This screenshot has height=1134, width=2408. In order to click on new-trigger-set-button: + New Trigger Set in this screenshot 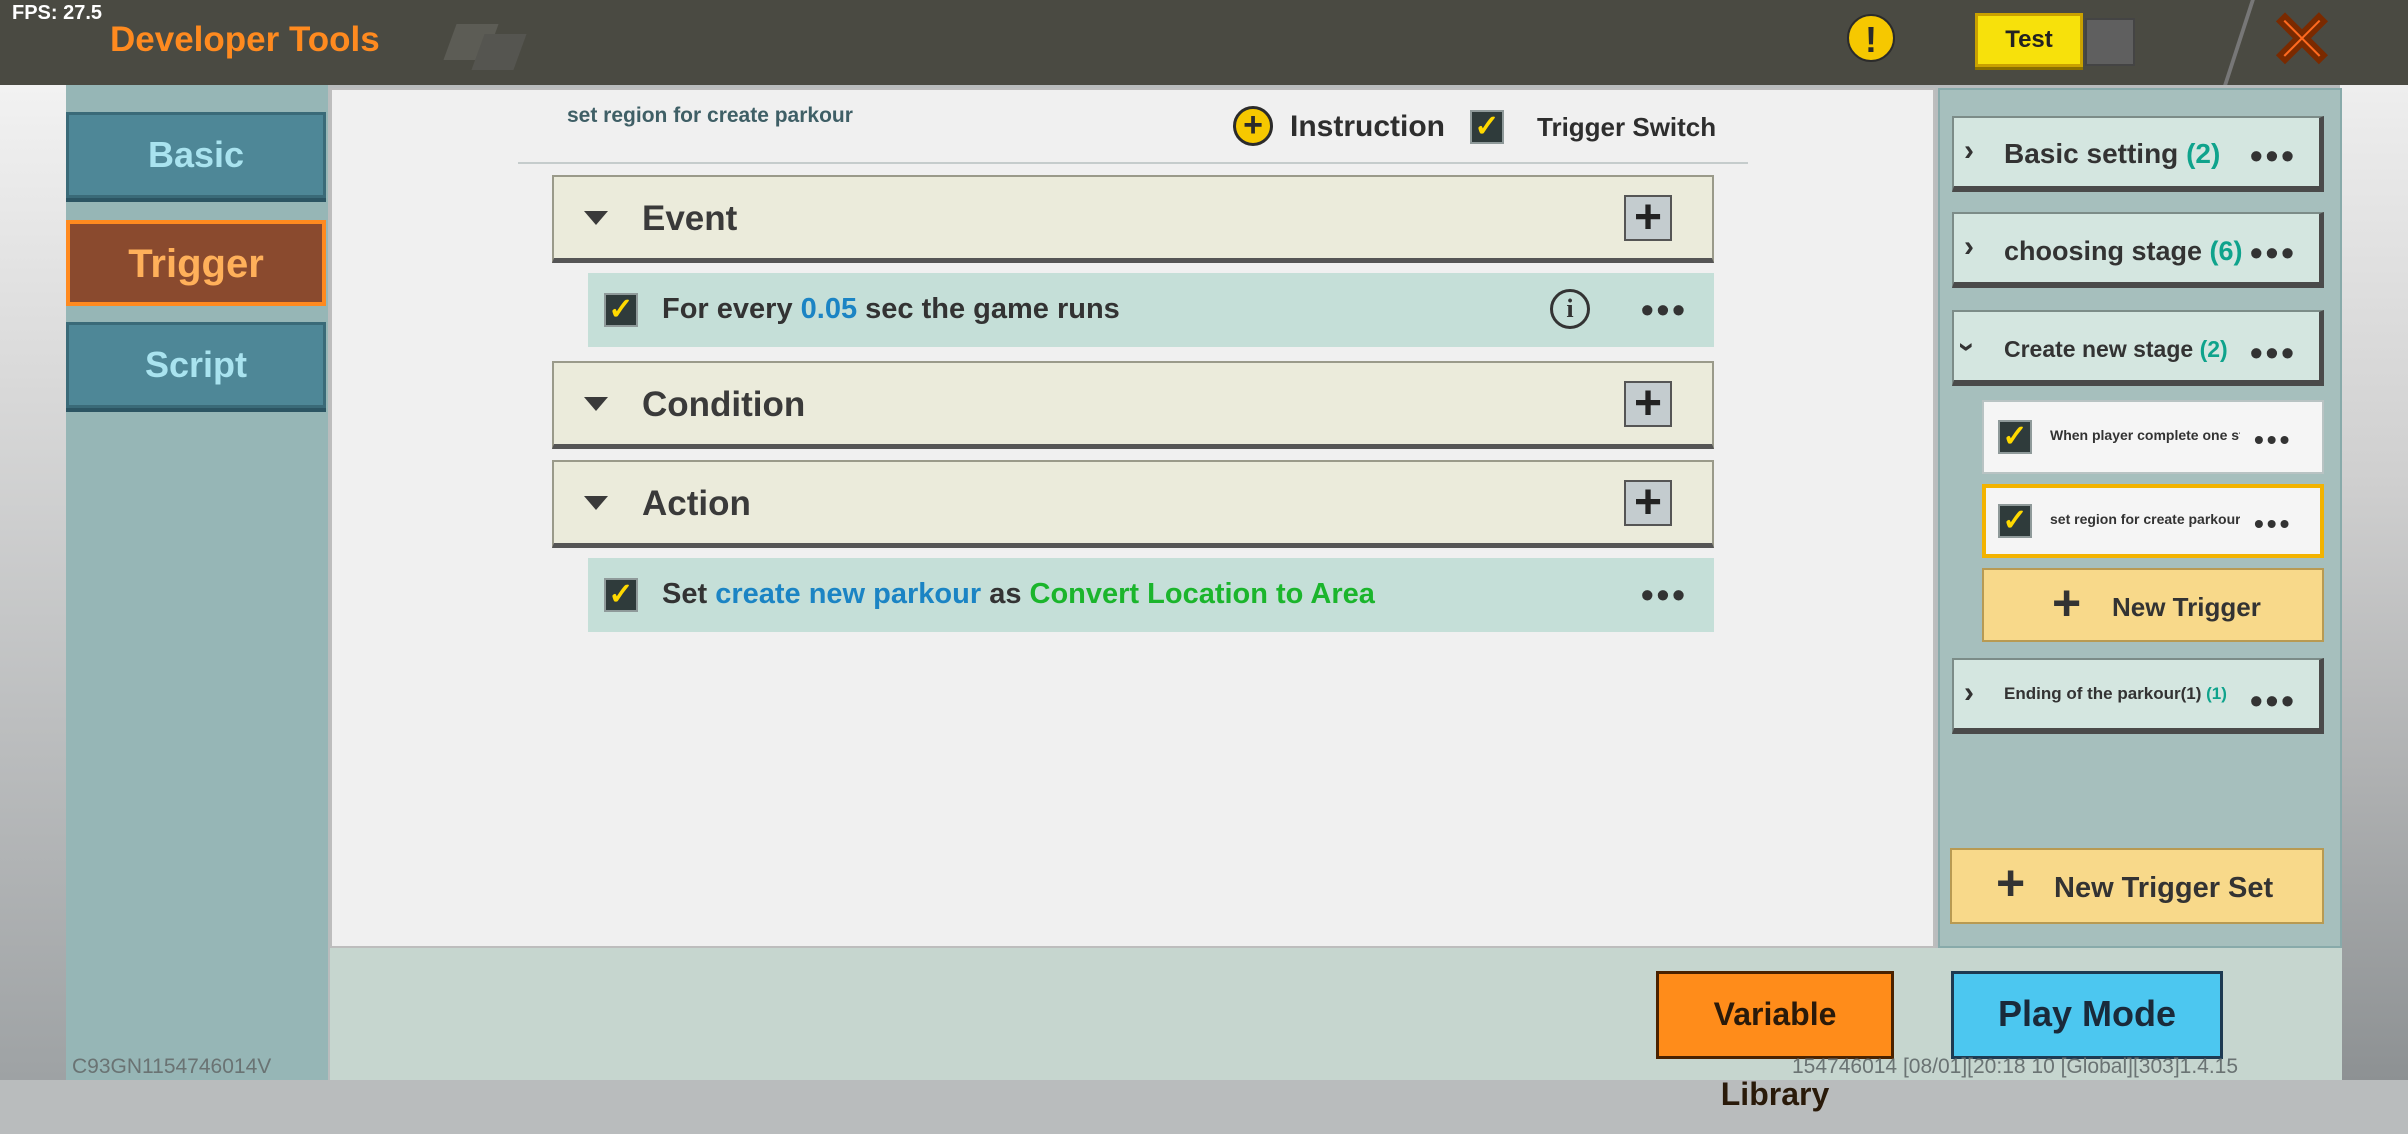, I will do `click(2137, 886)`.